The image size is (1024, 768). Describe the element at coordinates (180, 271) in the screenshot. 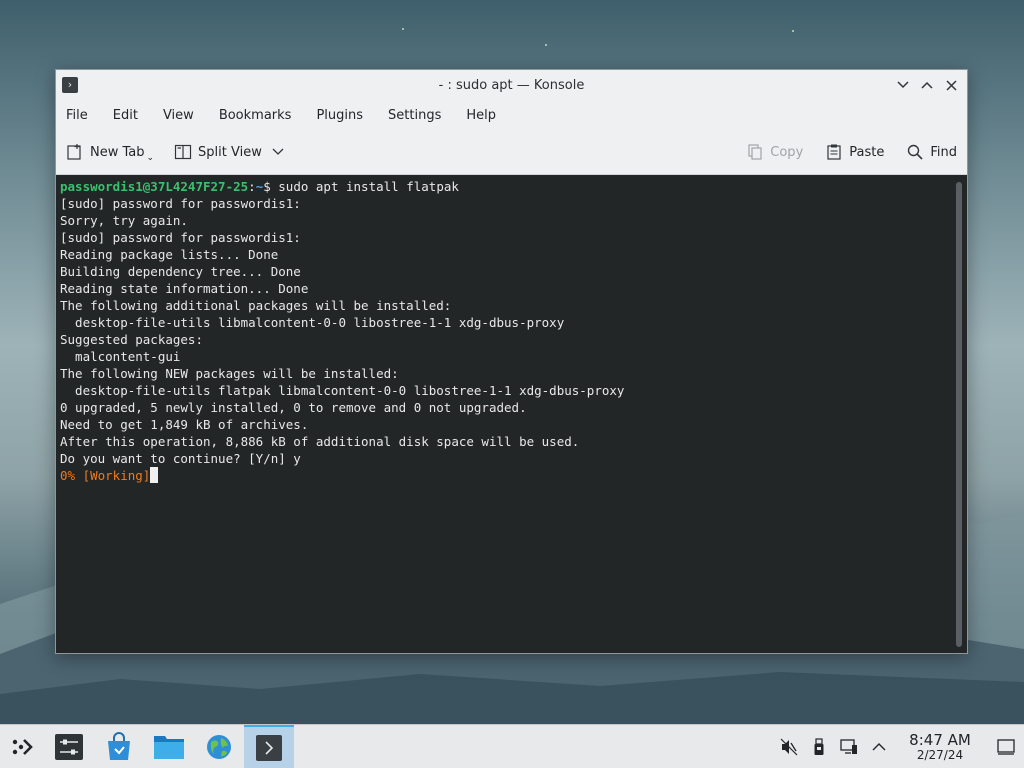

I see `output-line: Building dependency tree... Done` at that location.